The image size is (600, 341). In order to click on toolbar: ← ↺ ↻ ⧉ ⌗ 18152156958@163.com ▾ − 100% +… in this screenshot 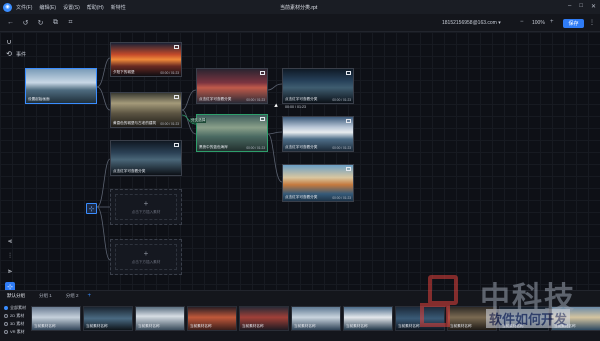, I will do `click(300, 23)`.